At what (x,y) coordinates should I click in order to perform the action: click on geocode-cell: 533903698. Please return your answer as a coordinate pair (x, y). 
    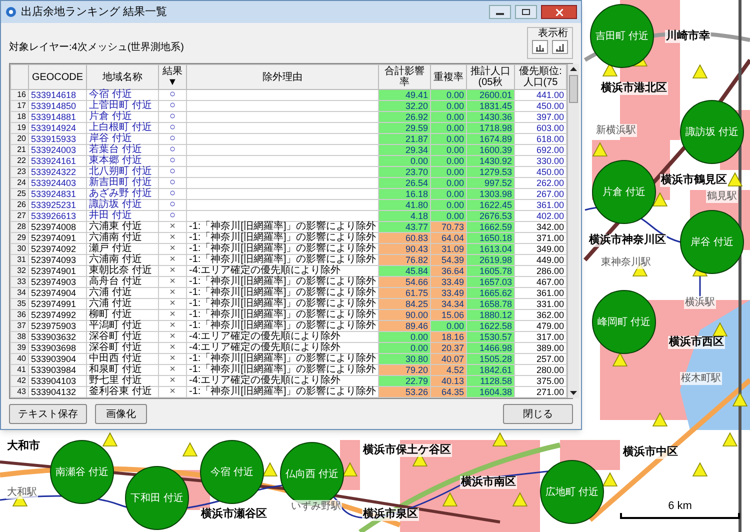
    Looking at the image, I should click on (57, 348).